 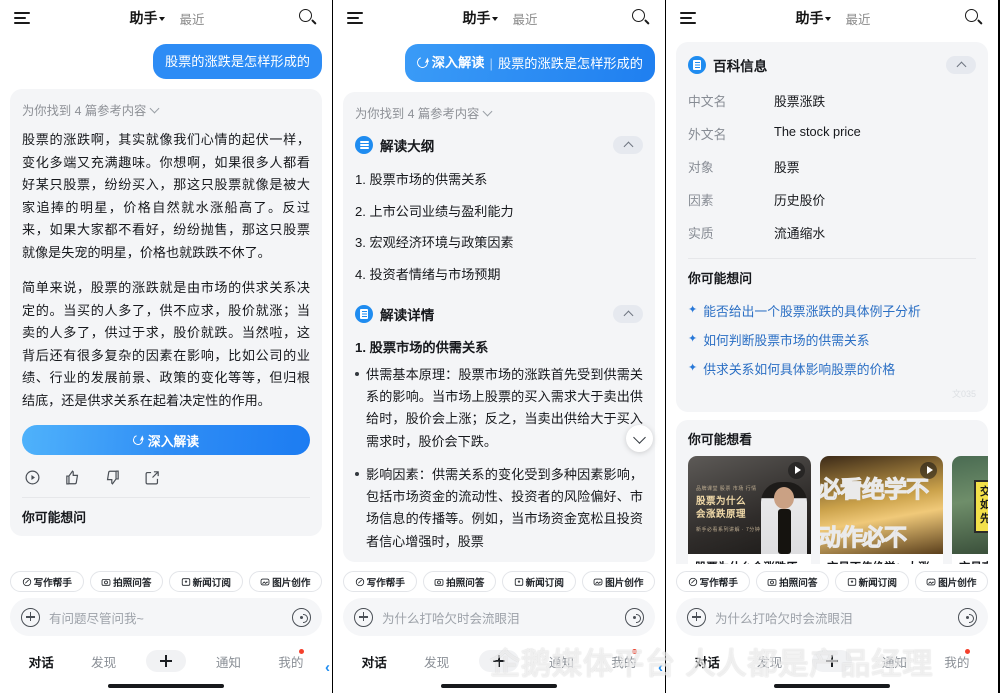 I want to click on video-meta: 交易不传绝学：大涨之前必然会出… 繁花识道, so click(x=881, y=559).